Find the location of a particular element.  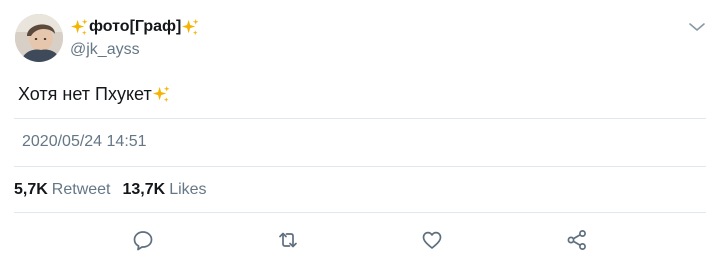

avatar is located at coordinates (39, 38).